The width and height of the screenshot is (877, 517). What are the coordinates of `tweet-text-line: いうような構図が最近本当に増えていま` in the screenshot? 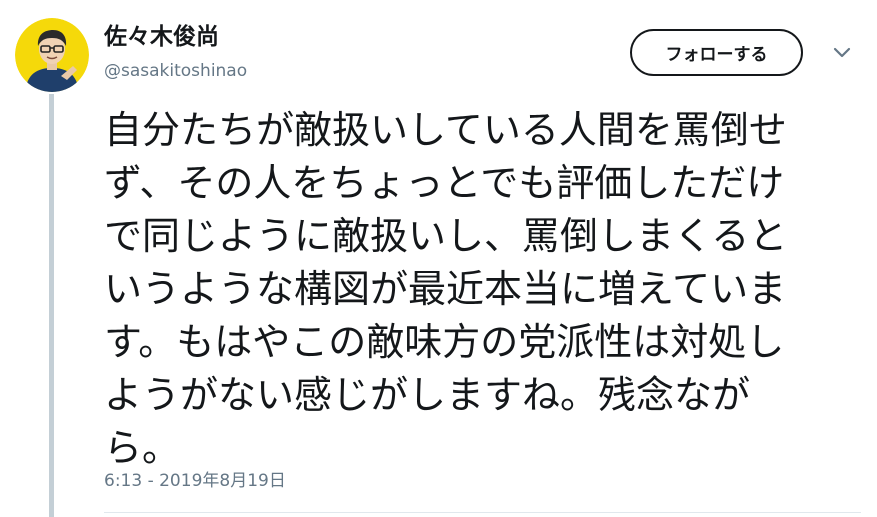 It's located at (445, 289).